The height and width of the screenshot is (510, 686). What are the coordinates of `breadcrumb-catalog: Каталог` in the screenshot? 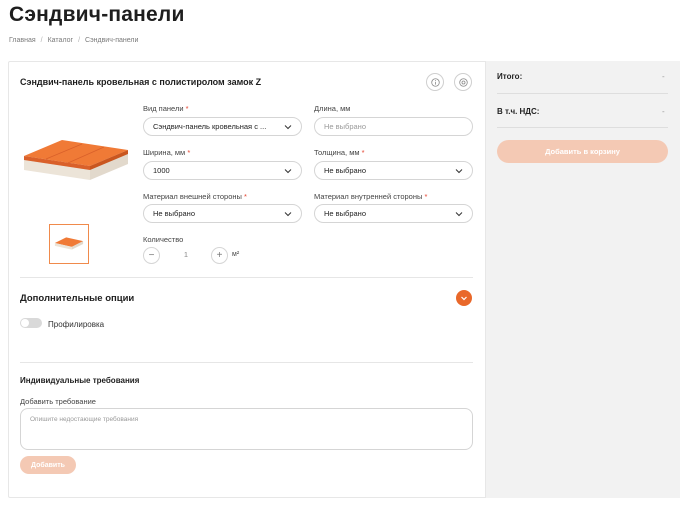 It's located at (60, 40).